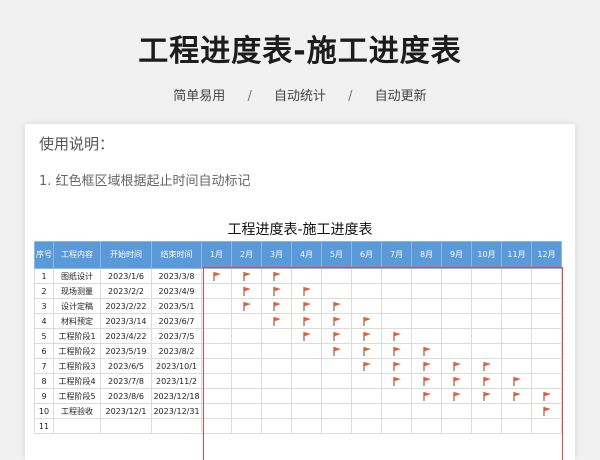 This screenshot has height=460, width=600. I want to click on cell-start: 2023/2/2, so click(126, 291).